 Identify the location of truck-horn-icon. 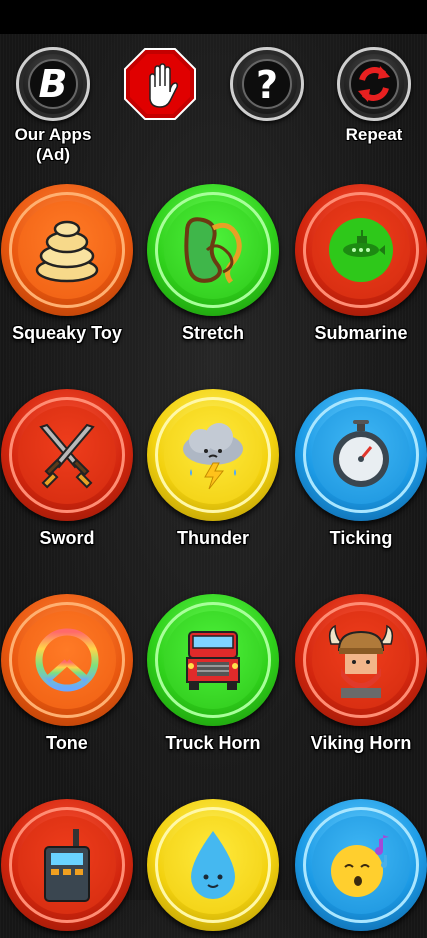
(213, 660).